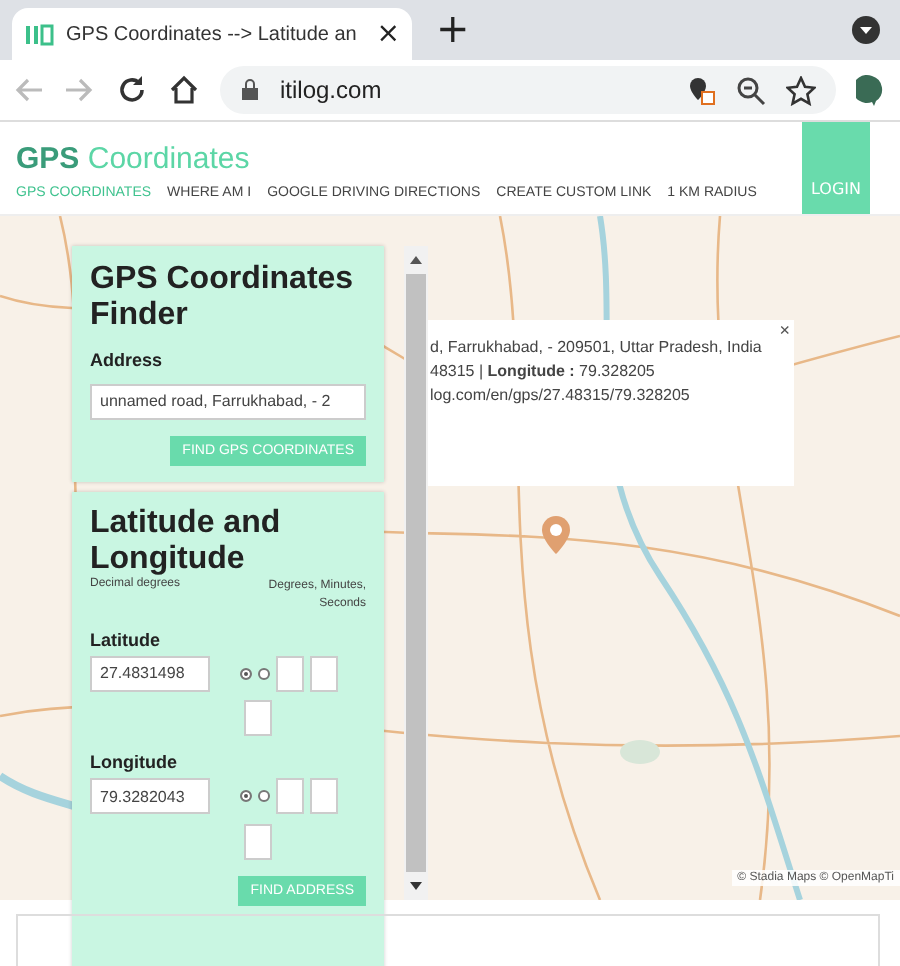 Image resolution: width=900 pixels, height=966 pixels. What do you see at coordinates (416, 260) in the screenshot?
I see `scroll-up-icon` at bounding box center [416, 260].